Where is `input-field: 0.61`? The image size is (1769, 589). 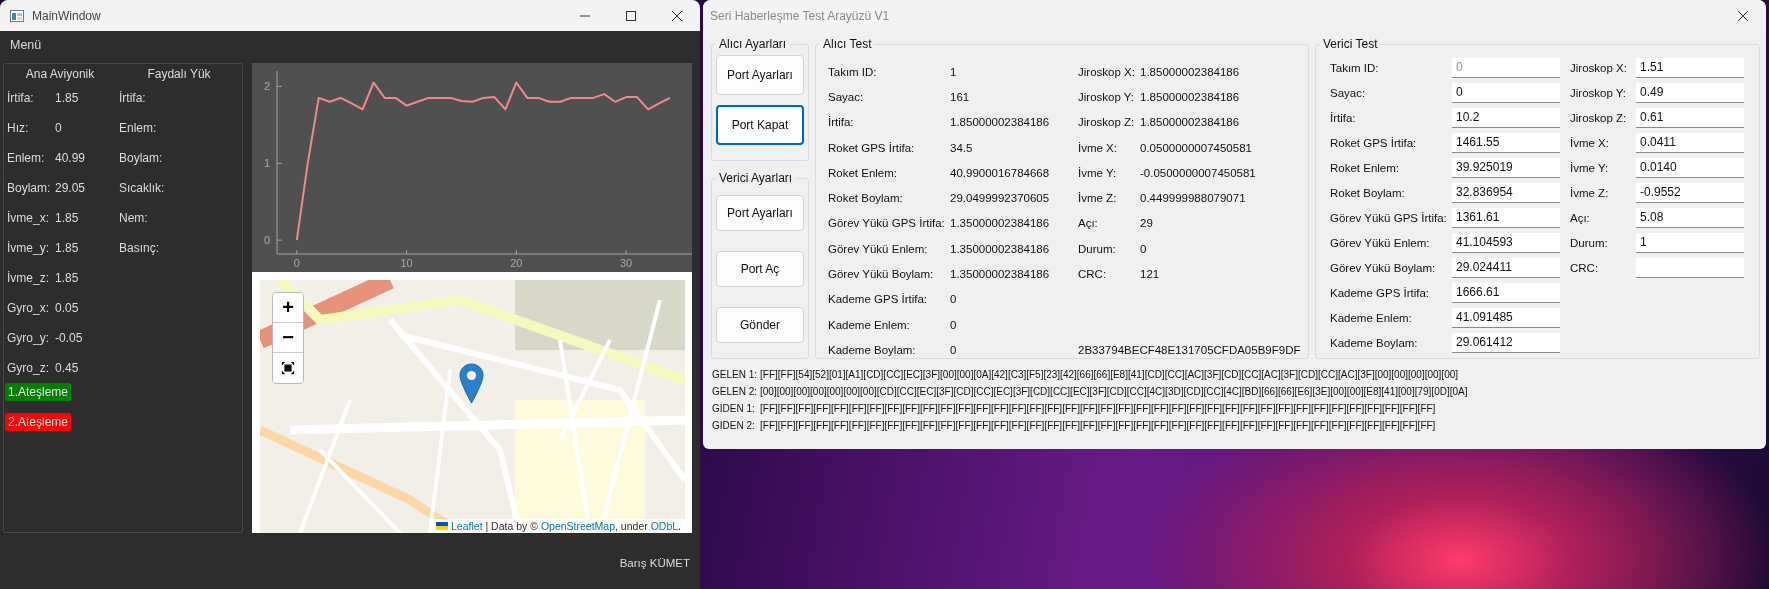 input-field: 0.61 is located at coordinates (1690, 117).